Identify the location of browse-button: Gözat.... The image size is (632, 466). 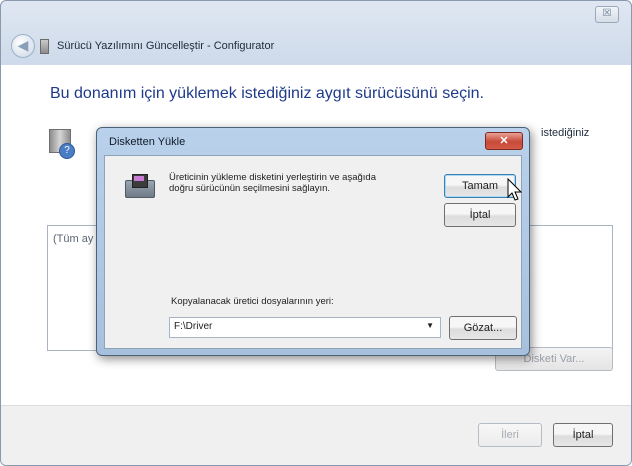
(483, 328).